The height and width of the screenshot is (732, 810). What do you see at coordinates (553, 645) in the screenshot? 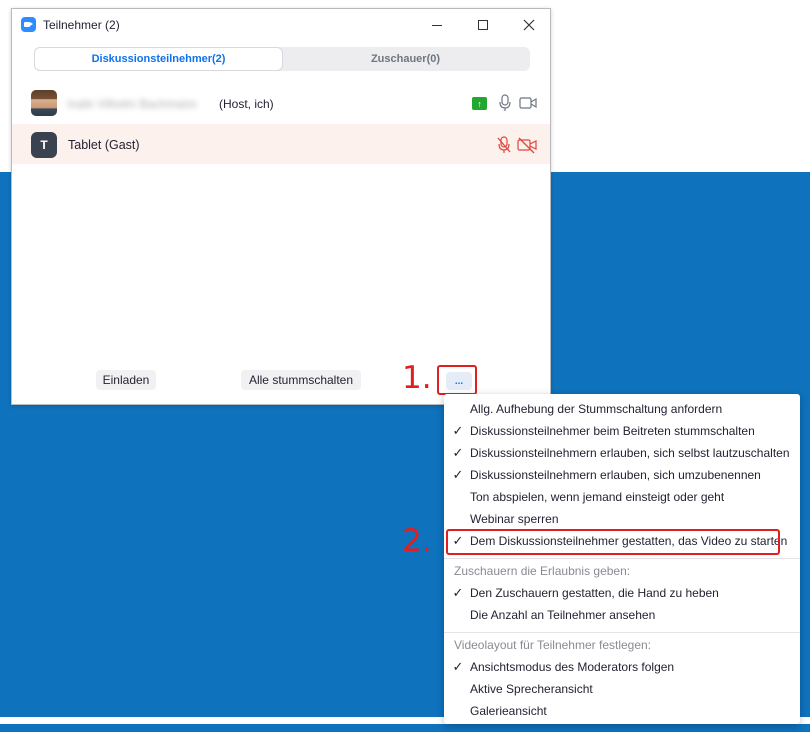
I see `menu-section-video-layout: Videolayout für Teilnehmer festlegen:` at bounding box center [553, 645].